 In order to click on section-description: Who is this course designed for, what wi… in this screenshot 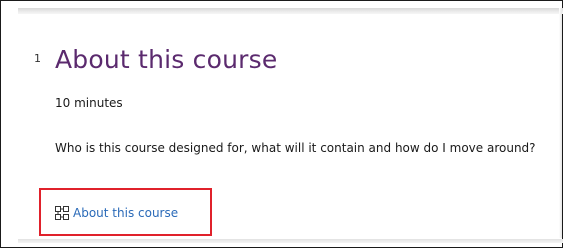, I will do `click(295, 148)`.